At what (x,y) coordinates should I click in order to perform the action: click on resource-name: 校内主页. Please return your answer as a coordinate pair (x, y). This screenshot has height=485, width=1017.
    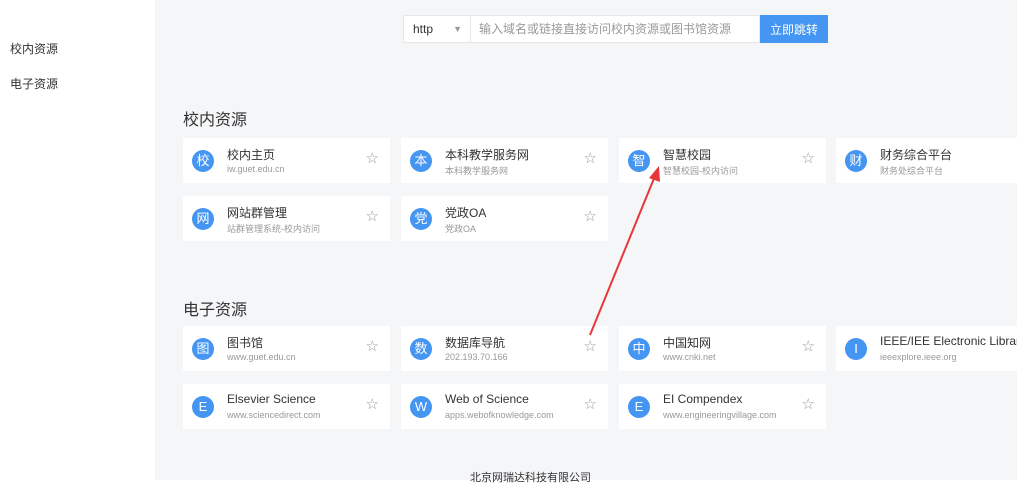
    Looking at the image, I should click on (251, 155).